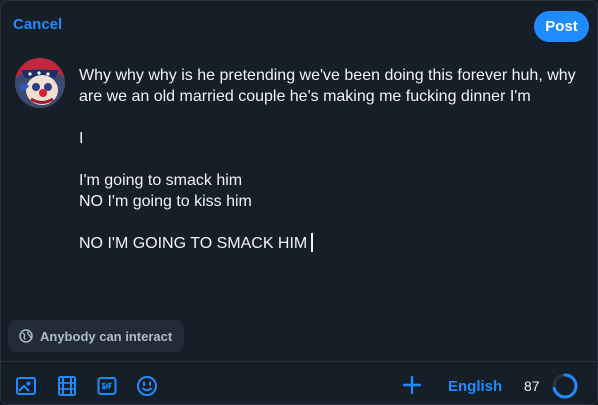 The width and height of the screenshot is (598, 405). I want to click on character-count: 87, so click(532, 386).